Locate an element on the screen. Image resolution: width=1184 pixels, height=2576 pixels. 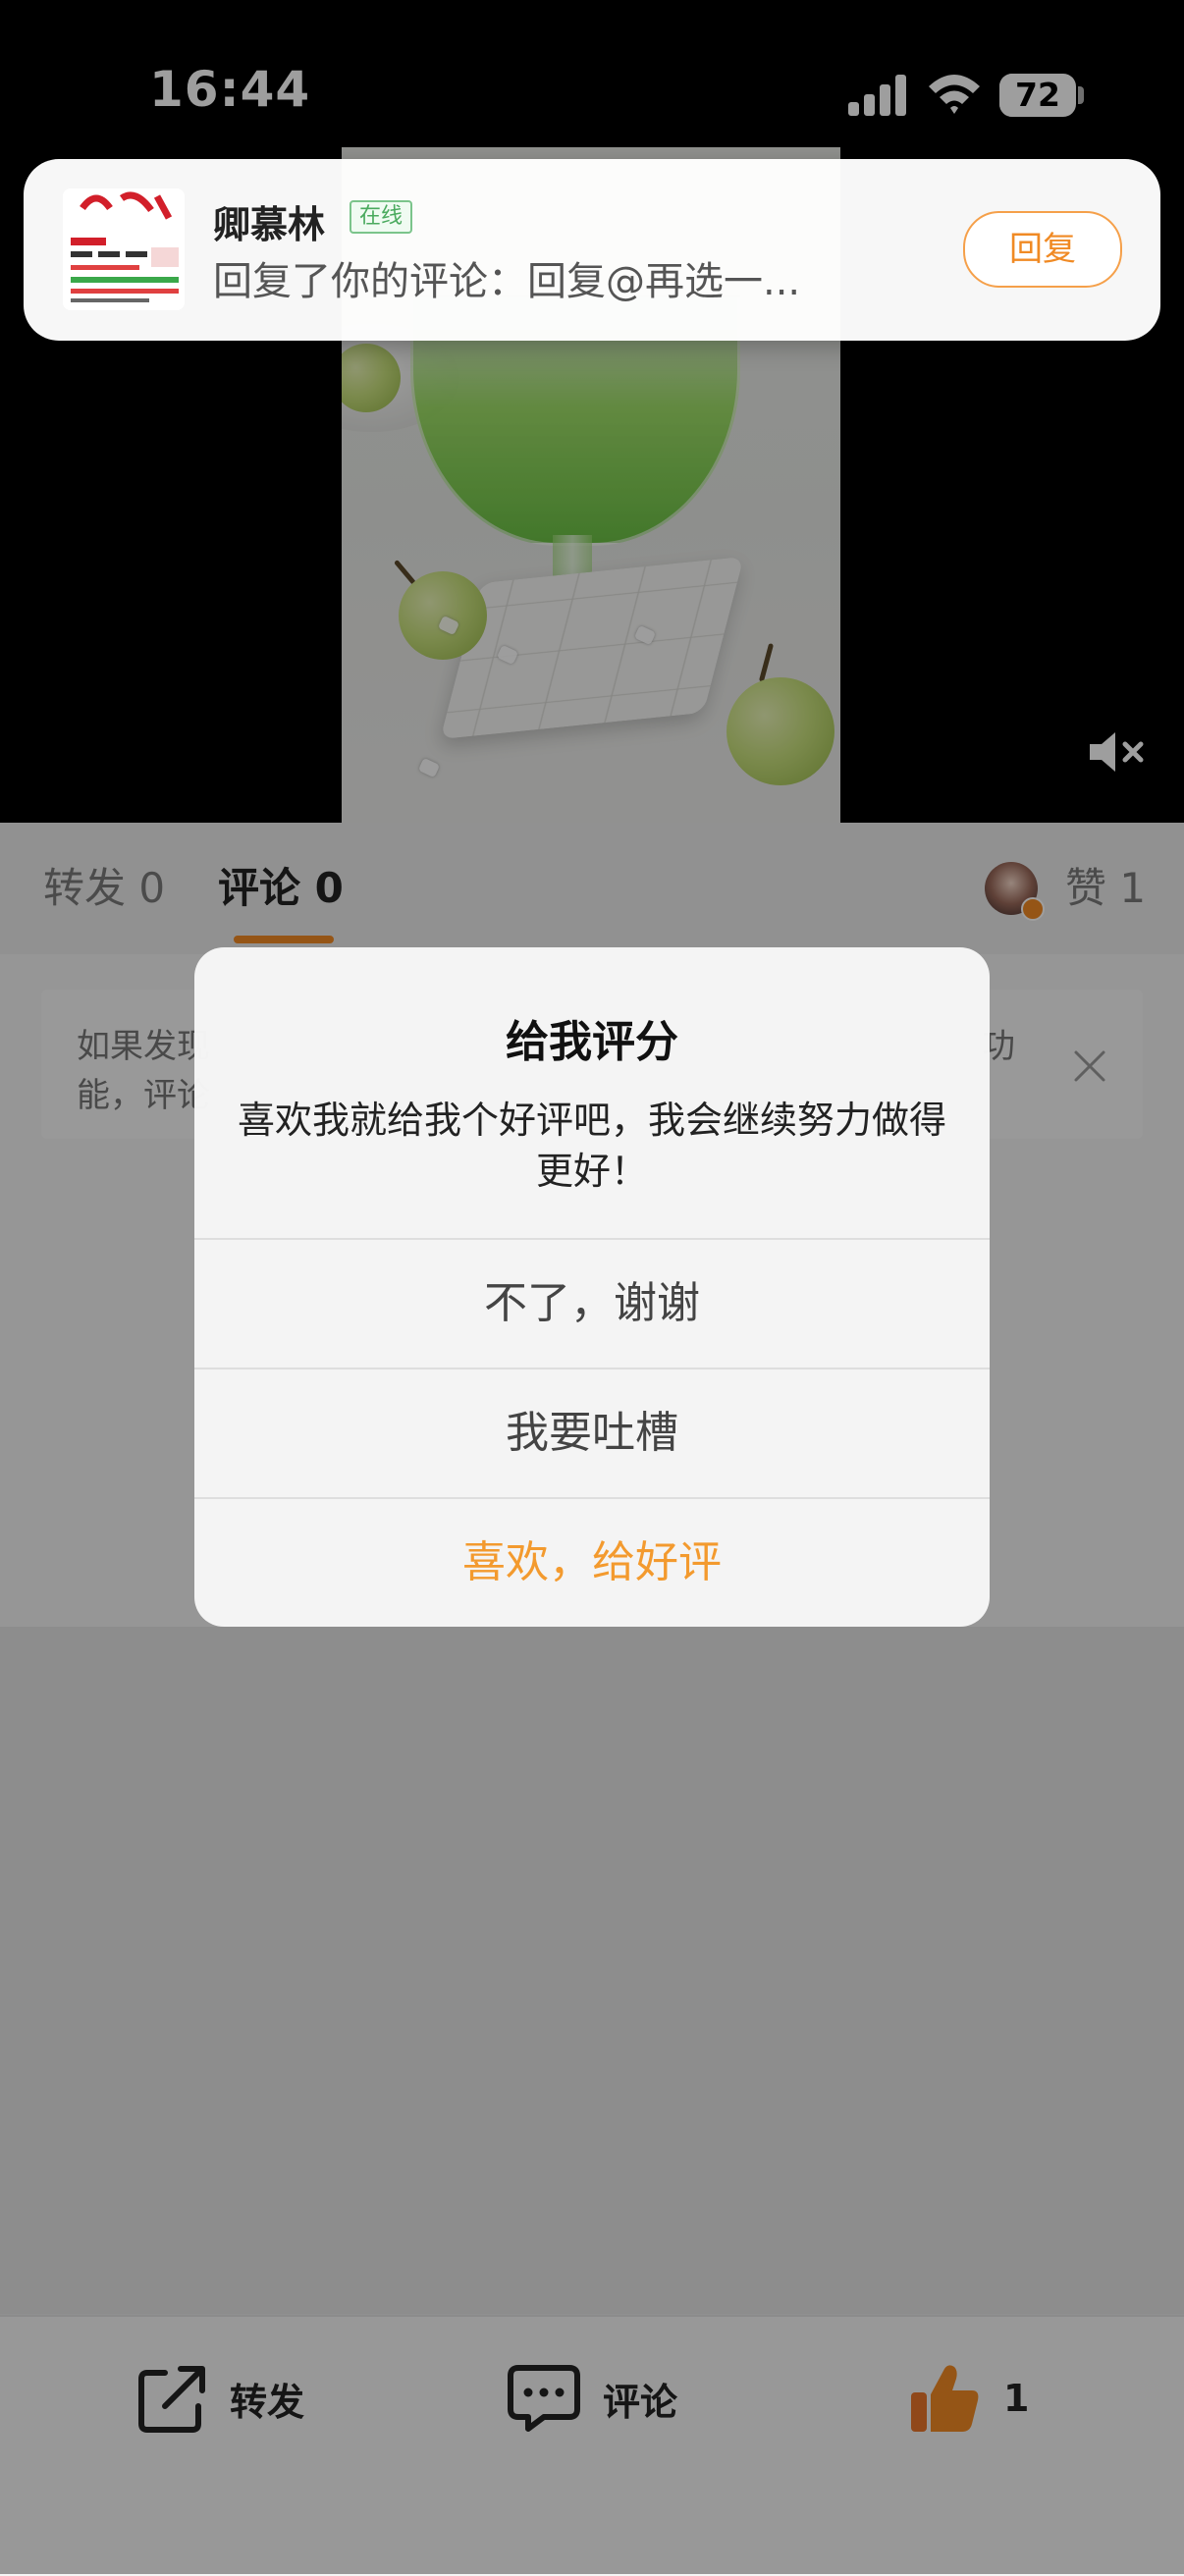
sender-avatar is located at coordinates (124, 249).